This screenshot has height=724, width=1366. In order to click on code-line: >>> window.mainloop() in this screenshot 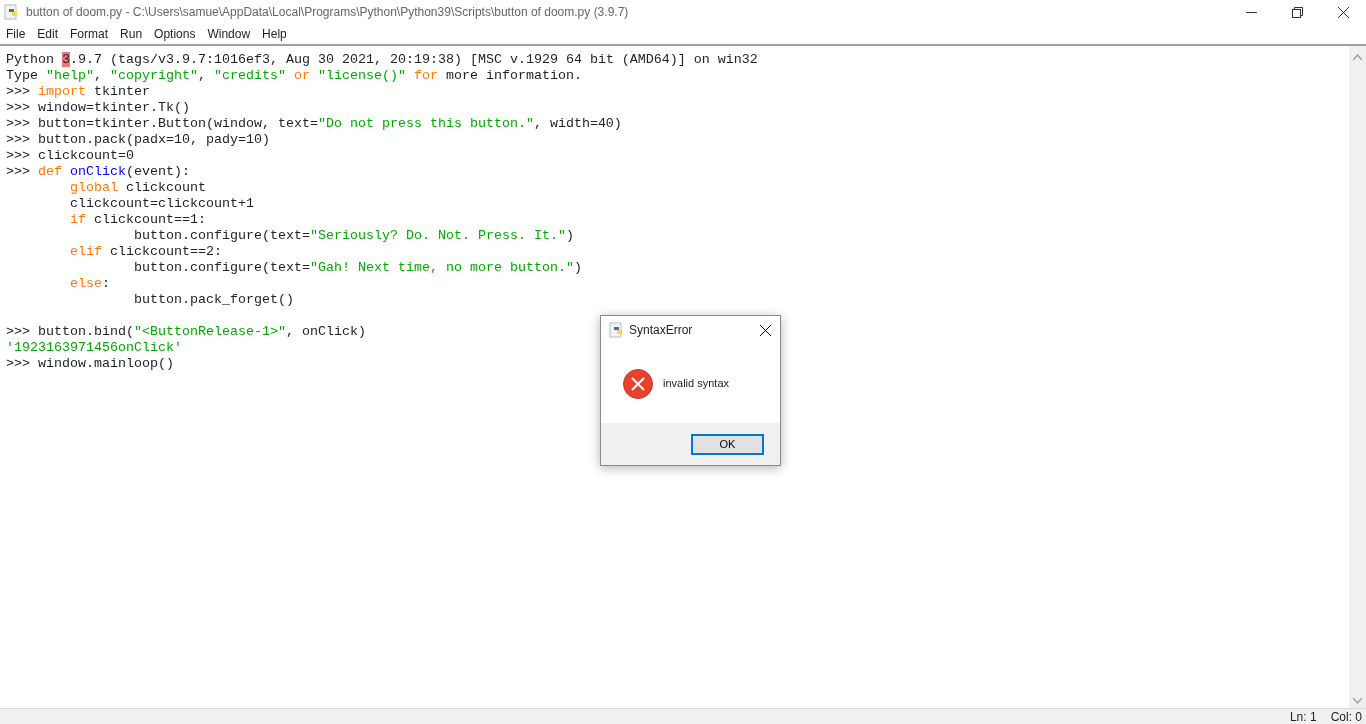, I will do `click(90, 364)`.